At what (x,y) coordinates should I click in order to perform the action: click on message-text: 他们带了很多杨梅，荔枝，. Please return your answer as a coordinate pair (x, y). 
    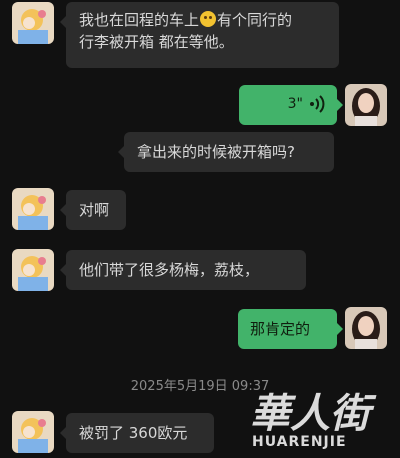
    Looking at the image, I should click on (169, 270).